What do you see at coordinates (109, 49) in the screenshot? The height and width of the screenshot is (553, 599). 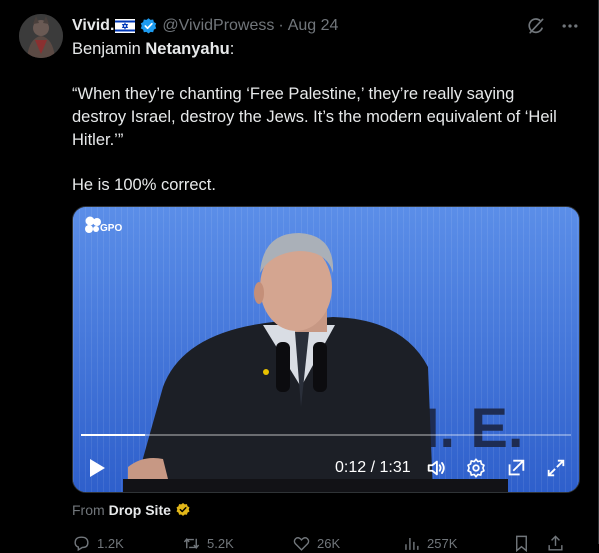 I see `speaker-first-name: Benjamin` at bounding box center [109, 49].